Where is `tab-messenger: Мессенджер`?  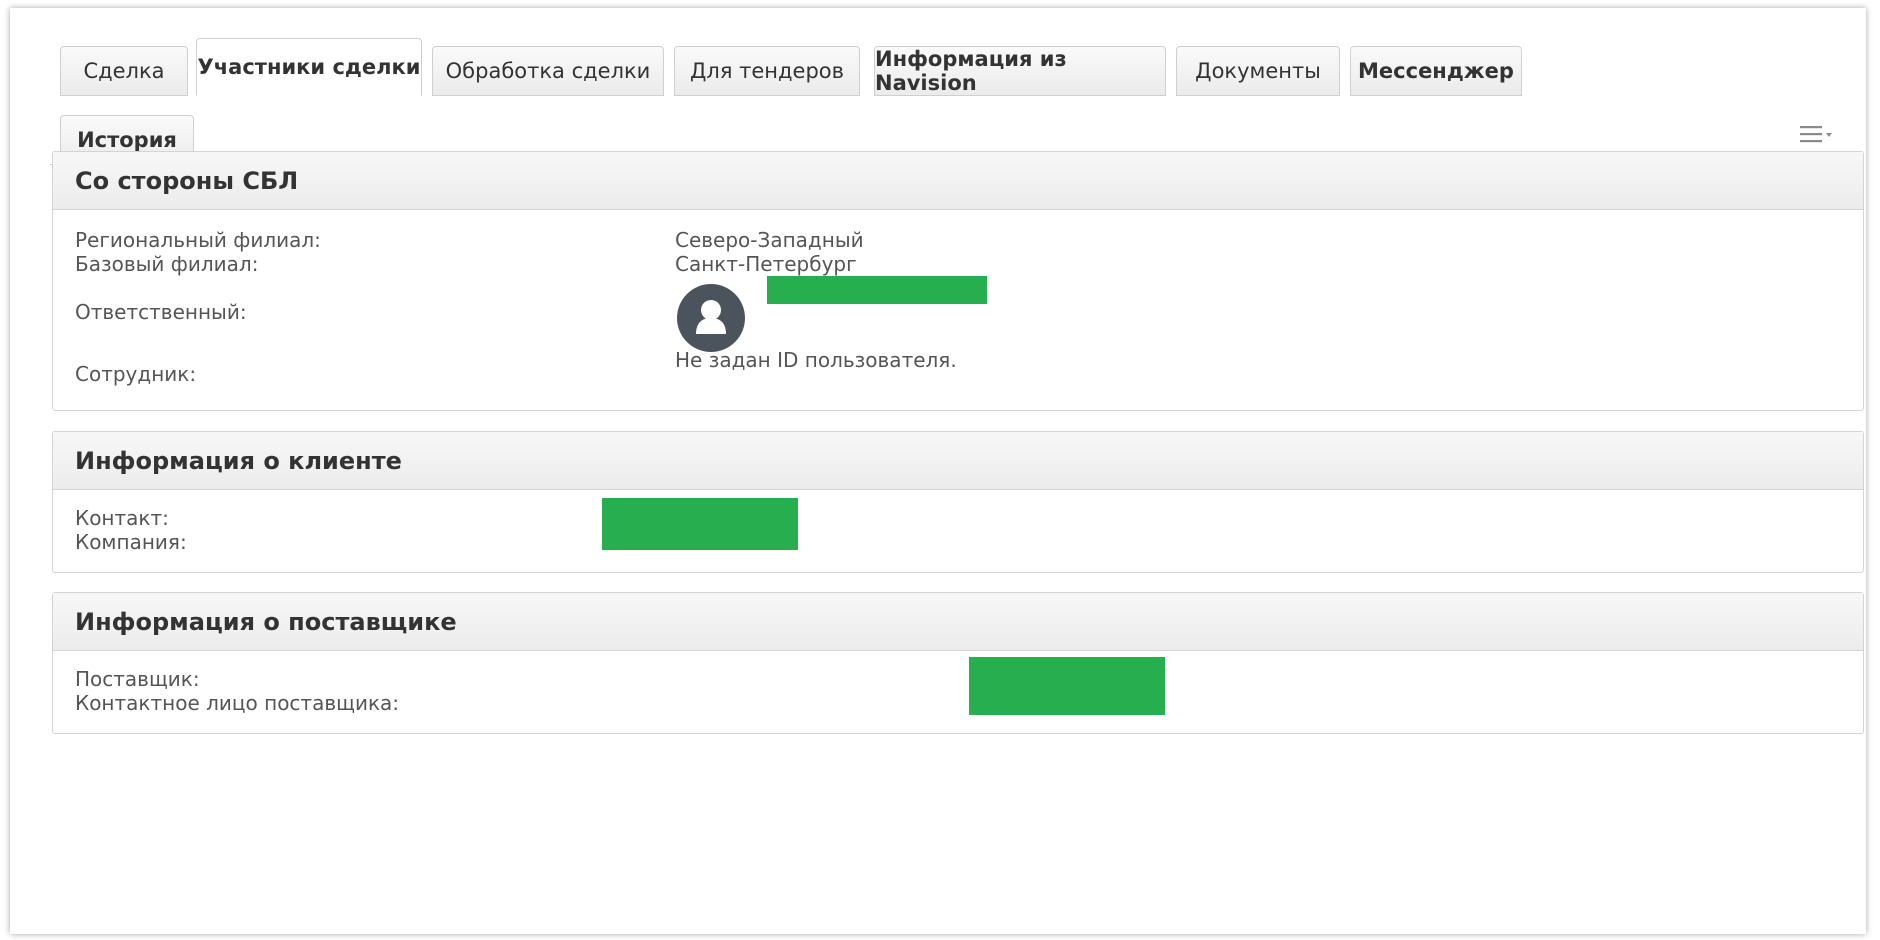 tab-messenger: Мессенджер is located at coordinates (1436, 71).